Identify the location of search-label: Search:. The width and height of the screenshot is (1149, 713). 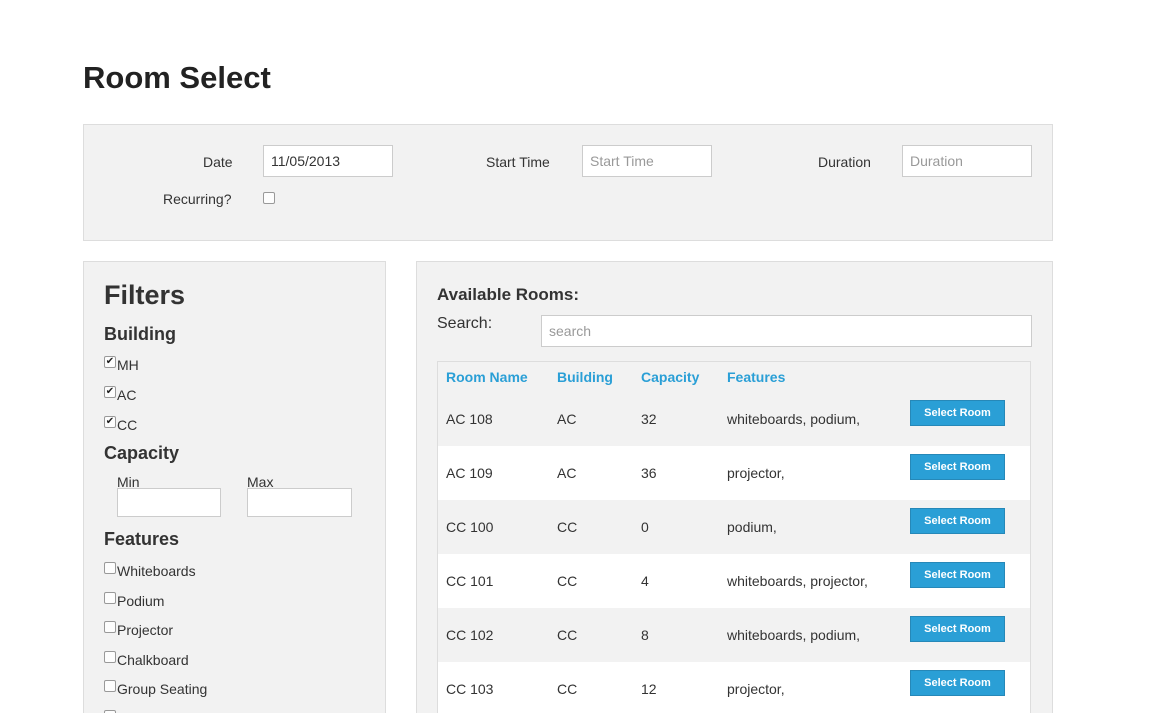
(465, 323).